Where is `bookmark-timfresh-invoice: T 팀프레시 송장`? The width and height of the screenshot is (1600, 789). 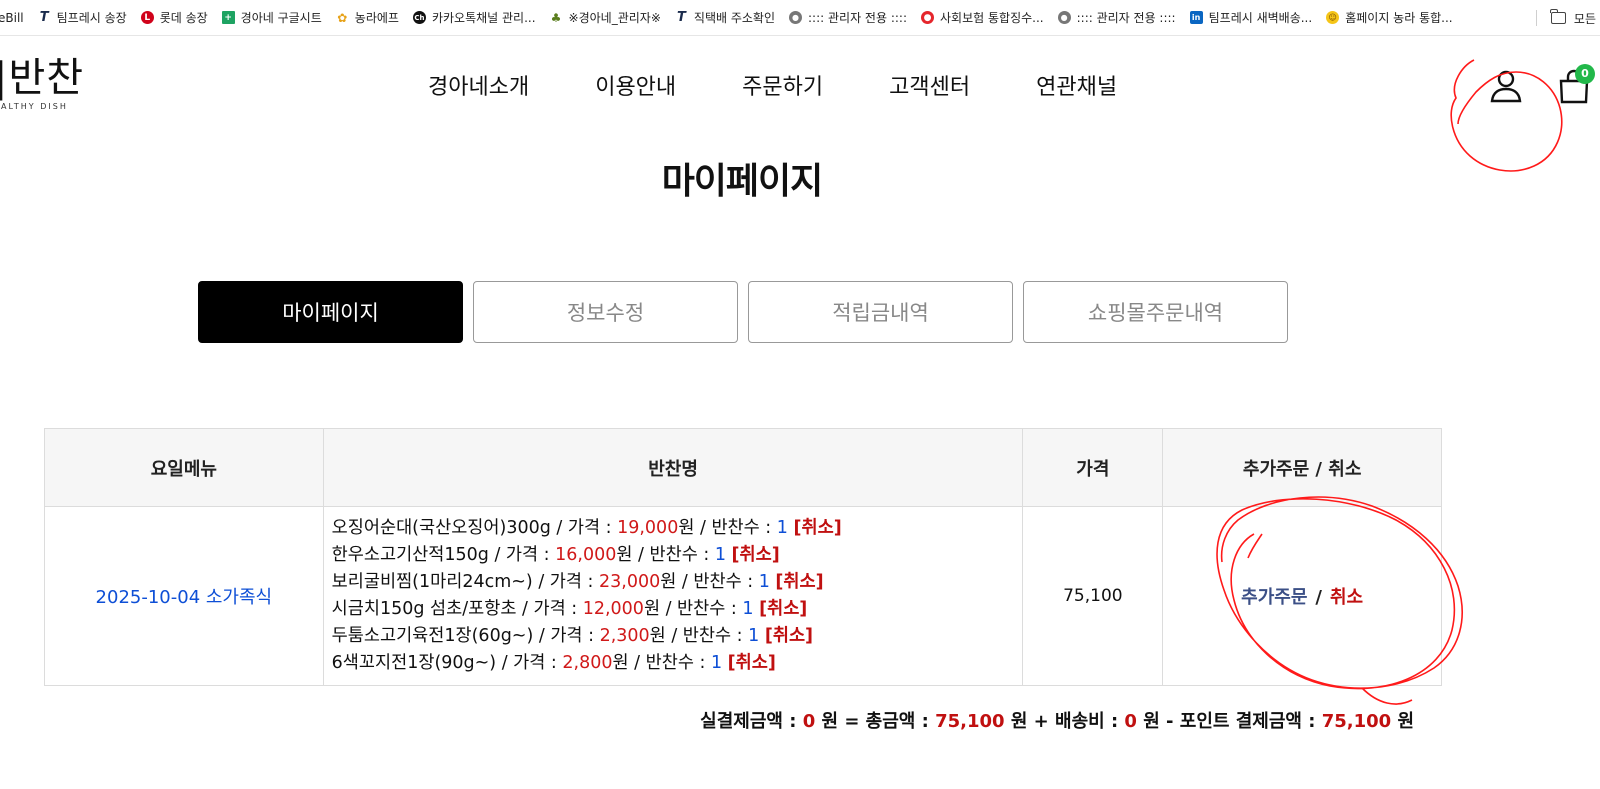
bookmark-timfresh-invoice: T 팀프레시 송장 is located at coordinates (82, 18).